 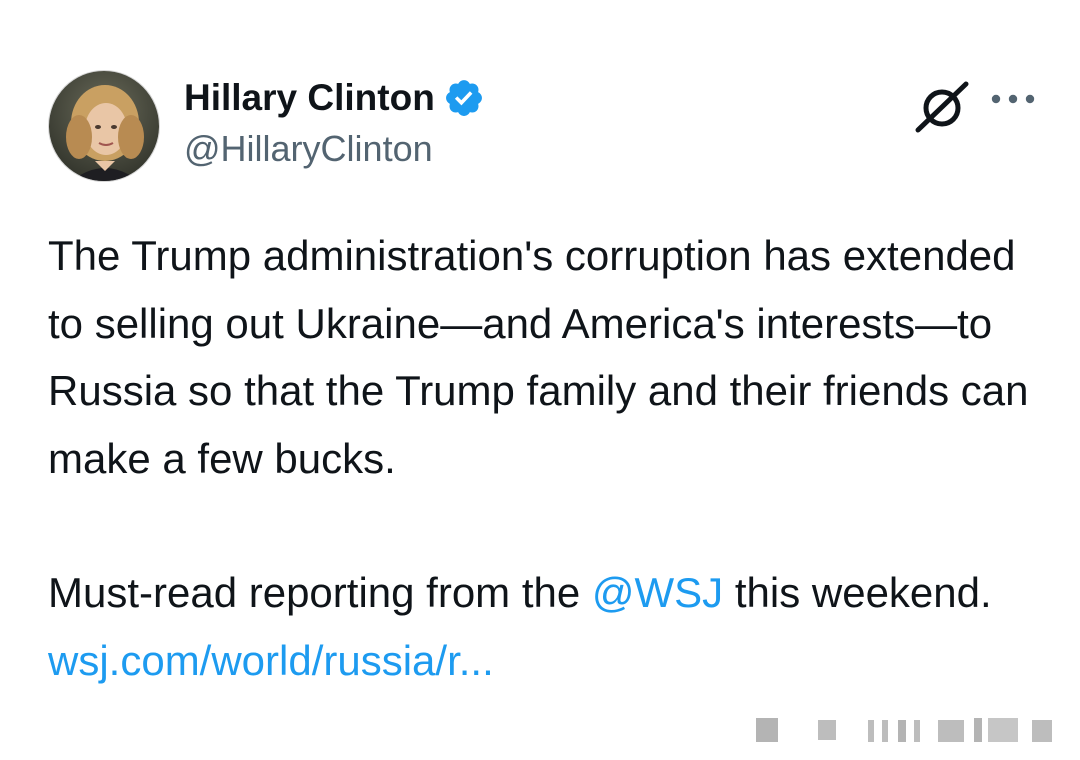 I want to click on mention-link: @WSJ, so click(x=657, y=592).